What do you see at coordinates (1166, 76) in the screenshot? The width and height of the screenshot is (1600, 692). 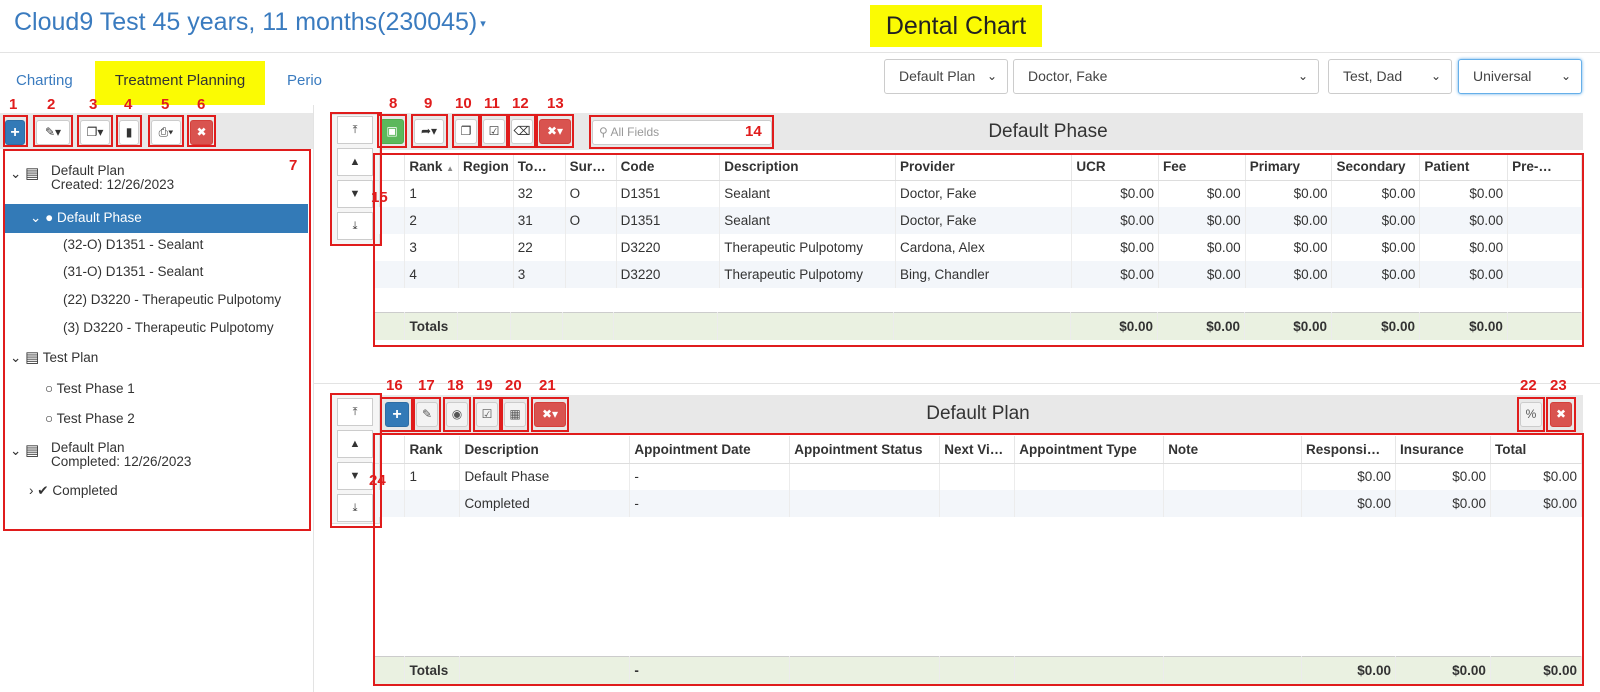 I see `provider-select: Doctor, Fake ⌄` at bounding box center [1166, 76].